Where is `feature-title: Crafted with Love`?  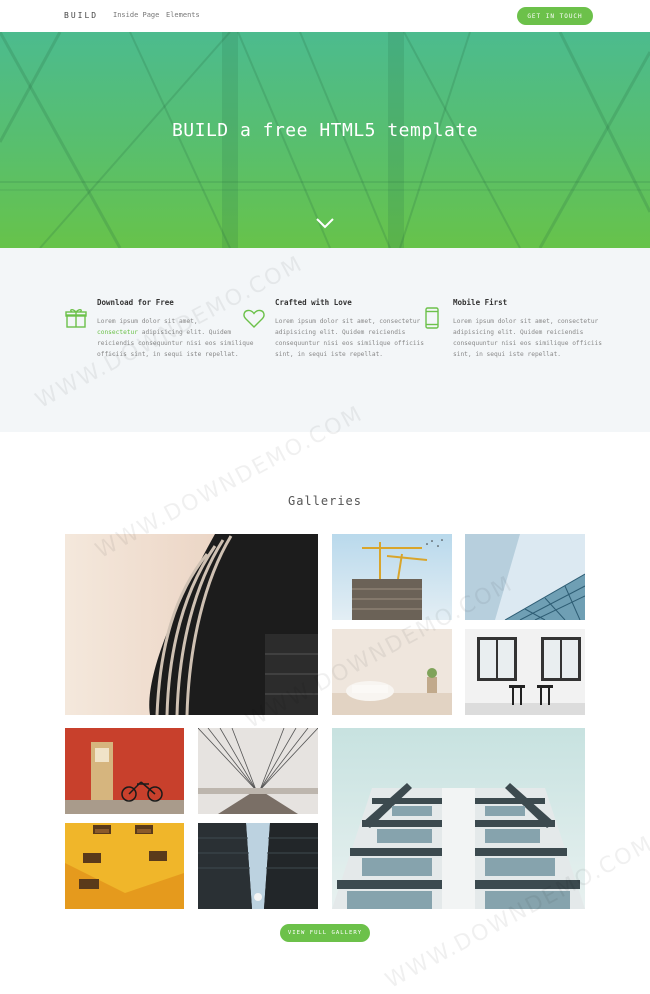 feature-title: Crafted with Love is located at coordinates (313, 302).